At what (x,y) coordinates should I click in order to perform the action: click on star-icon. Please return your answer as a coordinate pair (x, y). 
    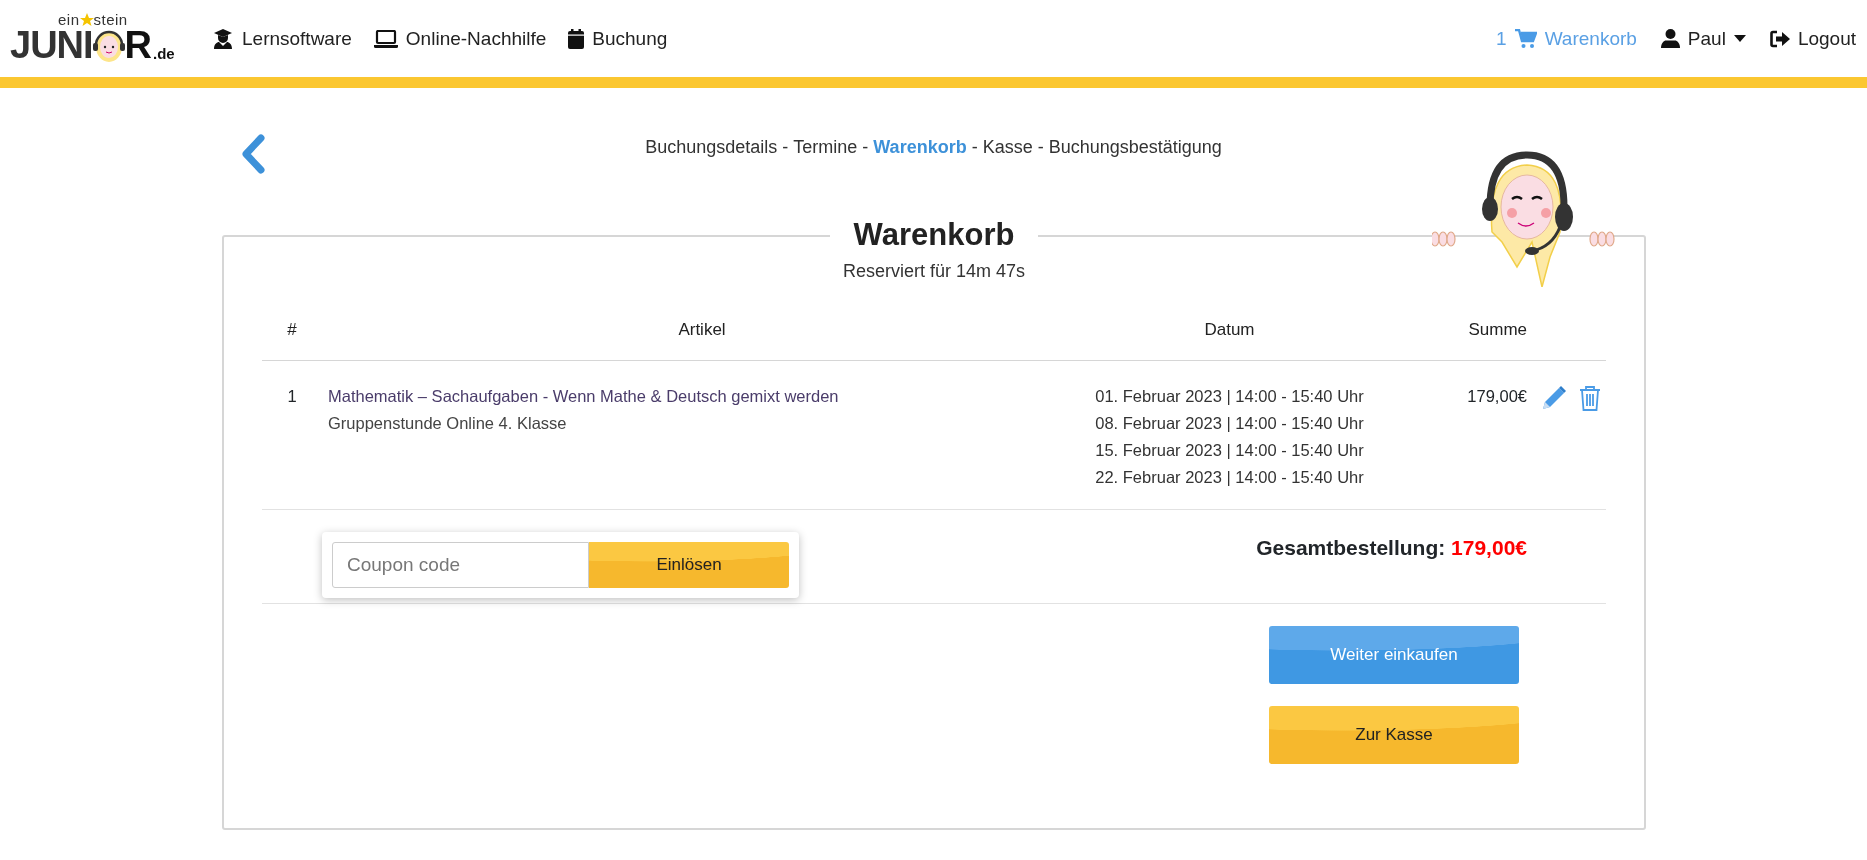
    Looking at the image, I should click on (86, 19).